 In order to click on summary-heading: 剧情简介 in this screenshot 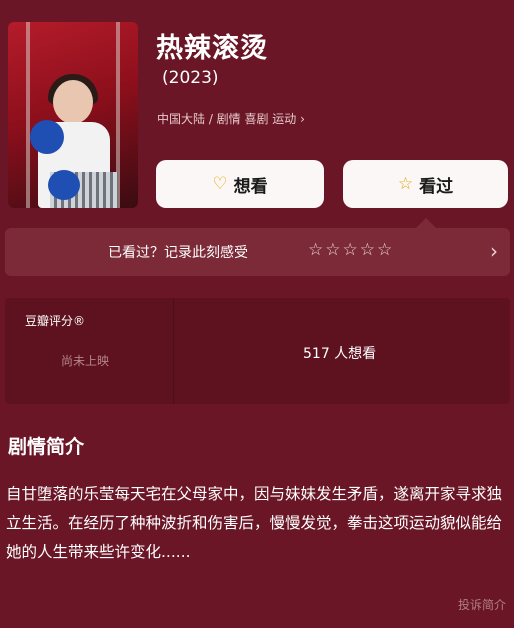, I will do `click(46, 447)`.